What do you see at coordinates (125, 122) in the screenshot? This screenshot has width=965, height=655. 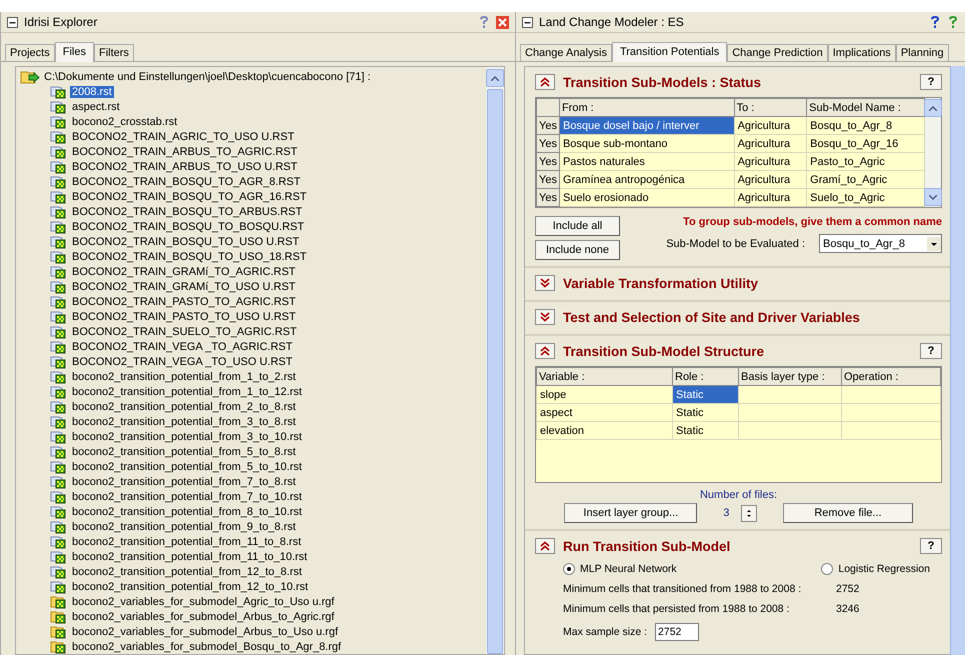 I see `file-item: bocono2_crosstab.rst` at bounding box center [125, 122].